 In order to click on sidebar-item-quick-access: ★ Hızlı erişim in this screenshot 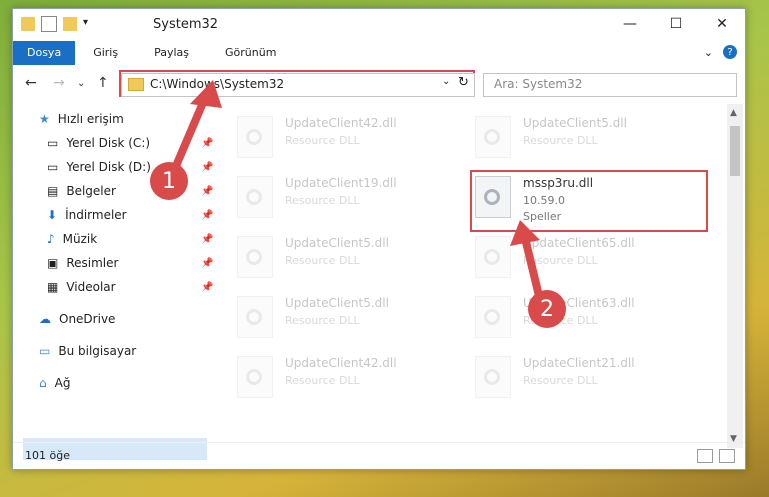, I will do `click(81, 119)`.